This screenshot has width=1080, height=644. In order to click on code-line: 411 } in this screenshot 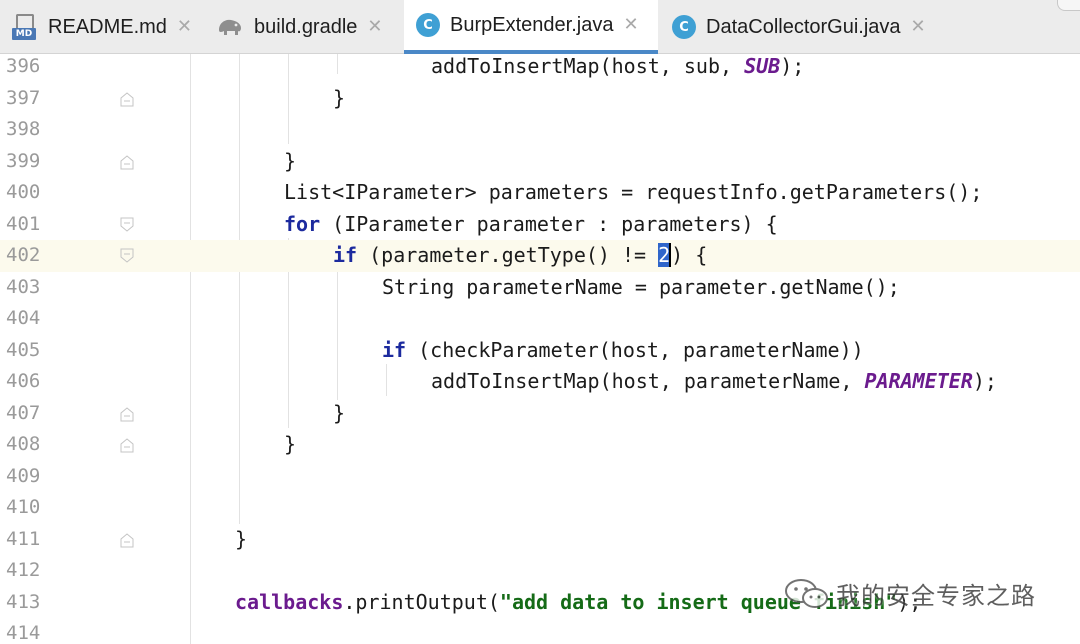, I will do `click(540, 540)`.